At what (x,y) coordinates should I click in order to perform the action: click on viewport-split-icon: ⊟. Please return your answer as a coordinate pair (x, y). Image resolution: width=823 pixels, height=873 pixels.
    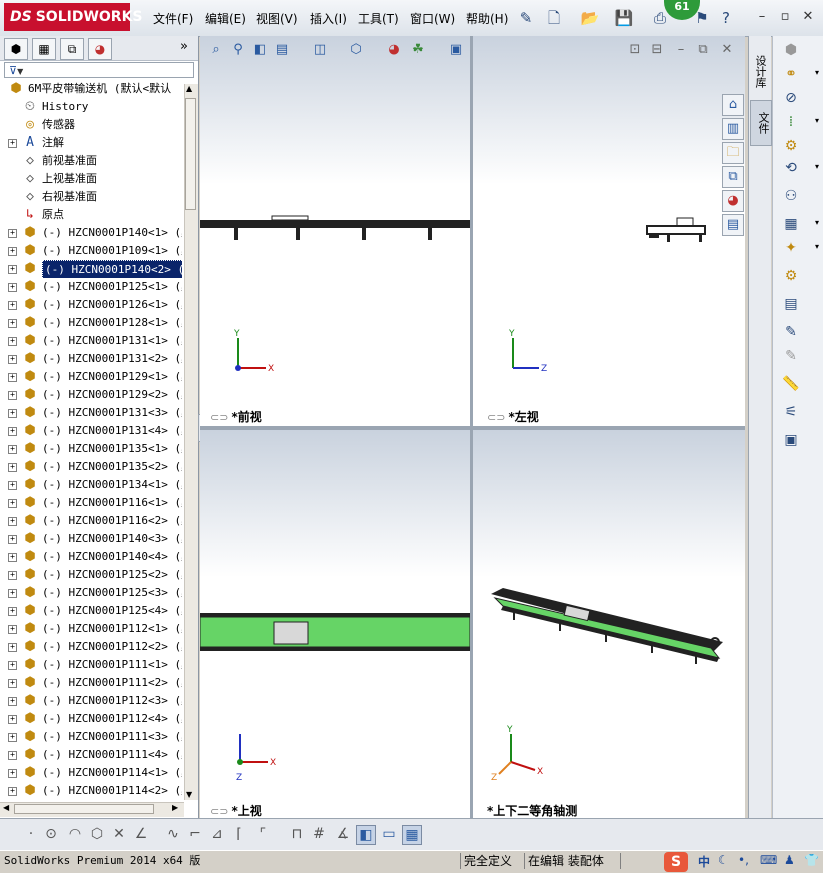
    Looking at the image, I should click on (657, 50).